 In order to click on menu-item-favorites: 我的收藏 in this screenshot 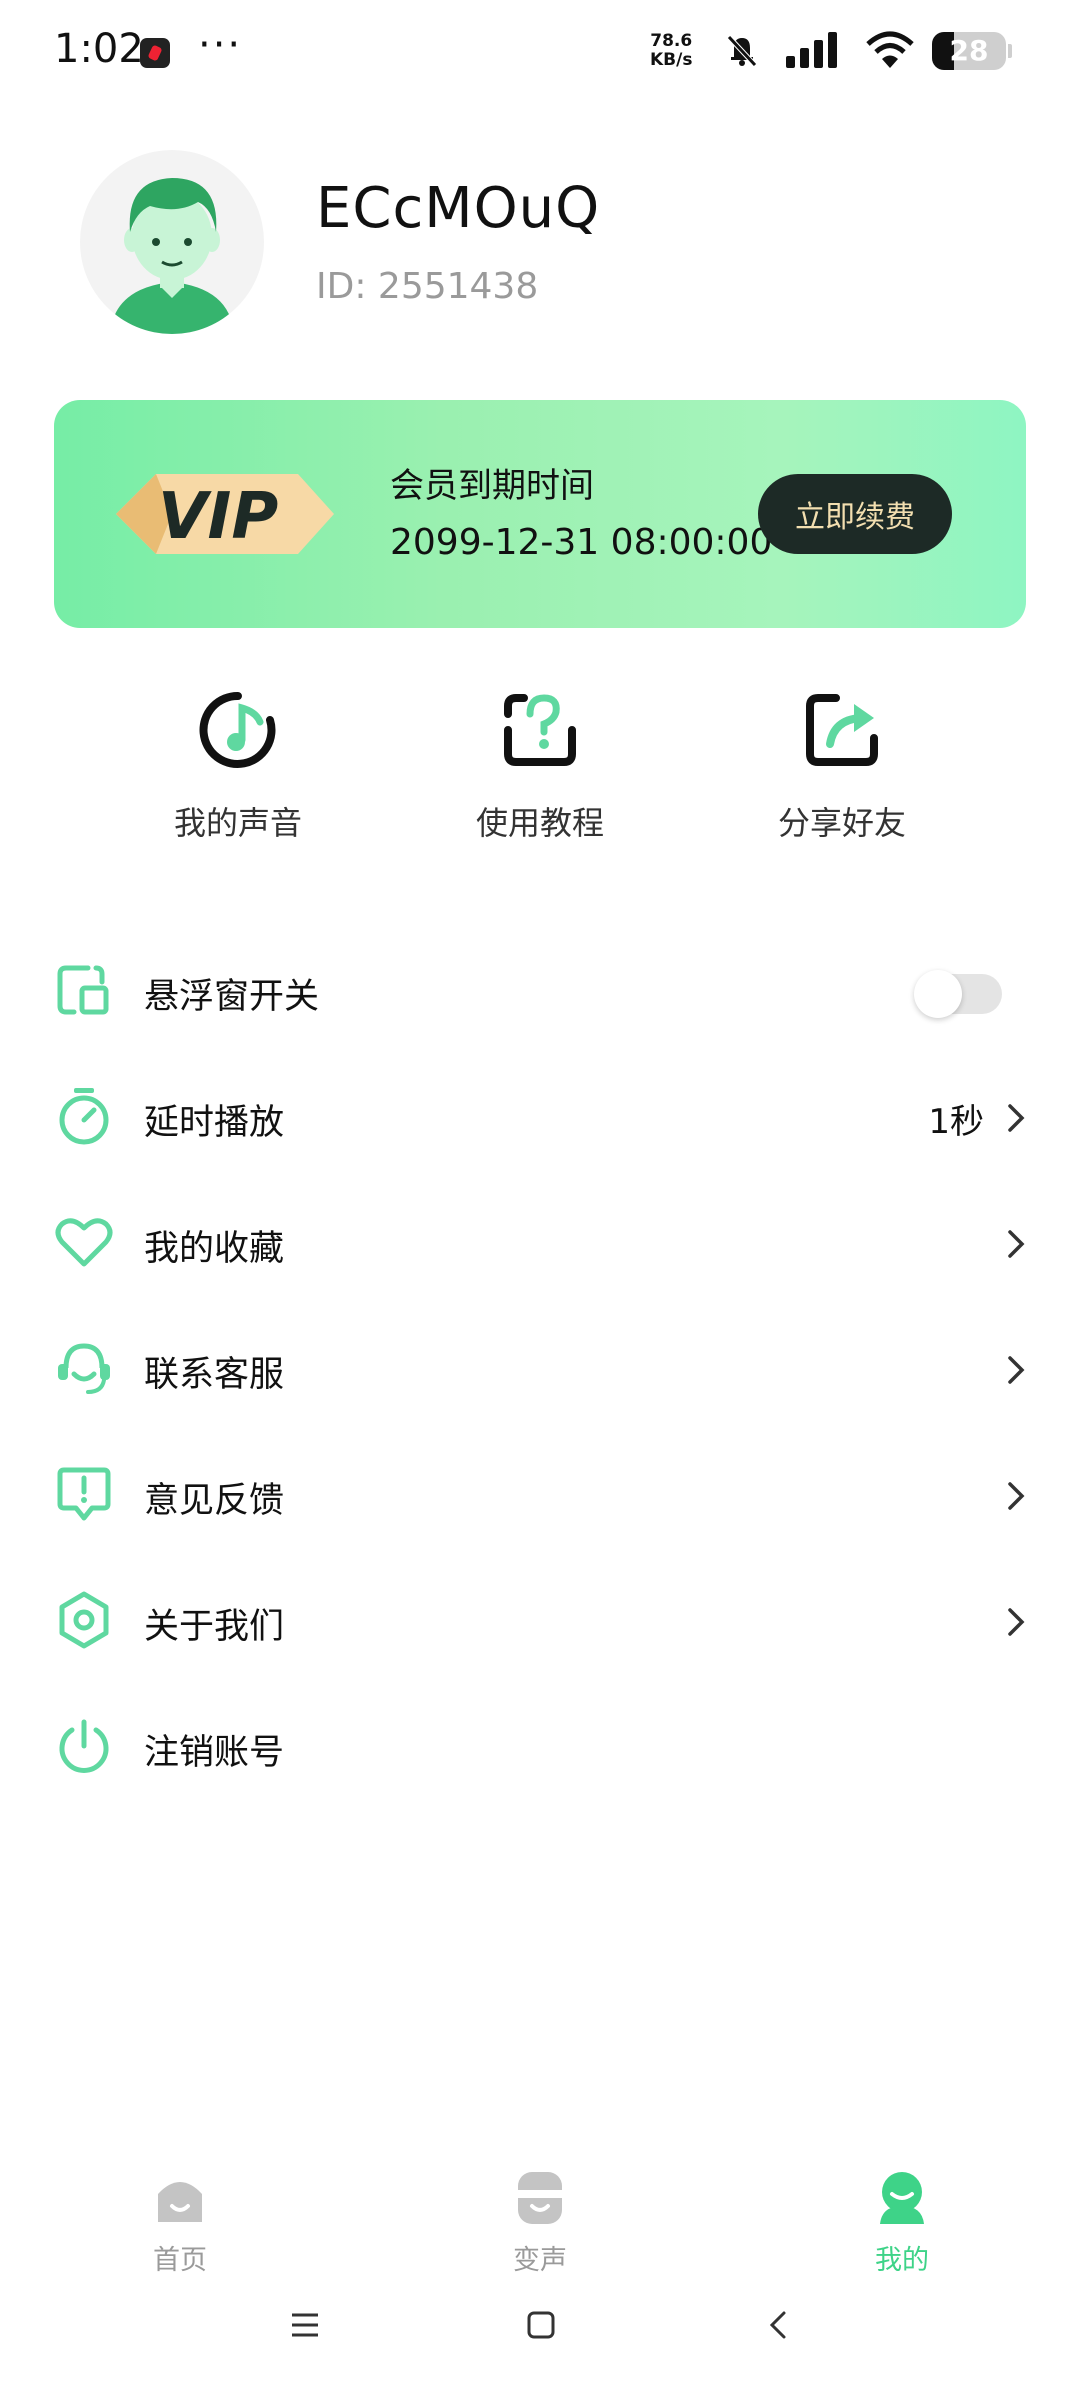, I will do `click(540, 1245)`.